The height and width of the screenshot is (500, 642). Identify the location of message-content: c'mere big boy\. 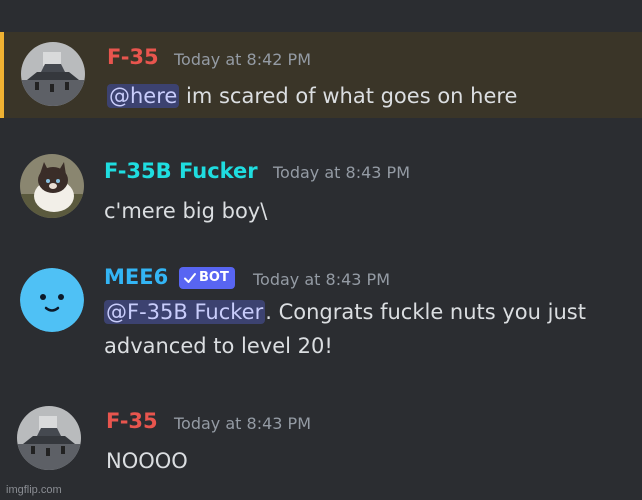
(185, 211).